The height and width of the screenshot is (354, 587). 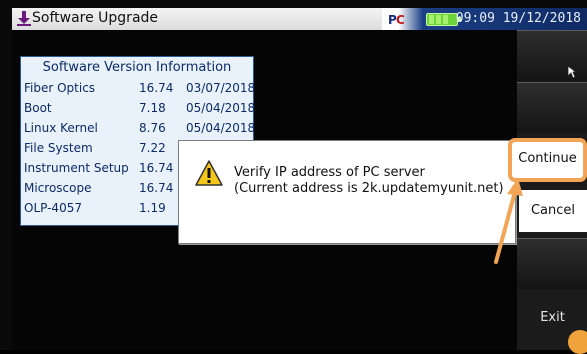 I want to click on pc-connection-icon: P C, so click(x=396, y=19).